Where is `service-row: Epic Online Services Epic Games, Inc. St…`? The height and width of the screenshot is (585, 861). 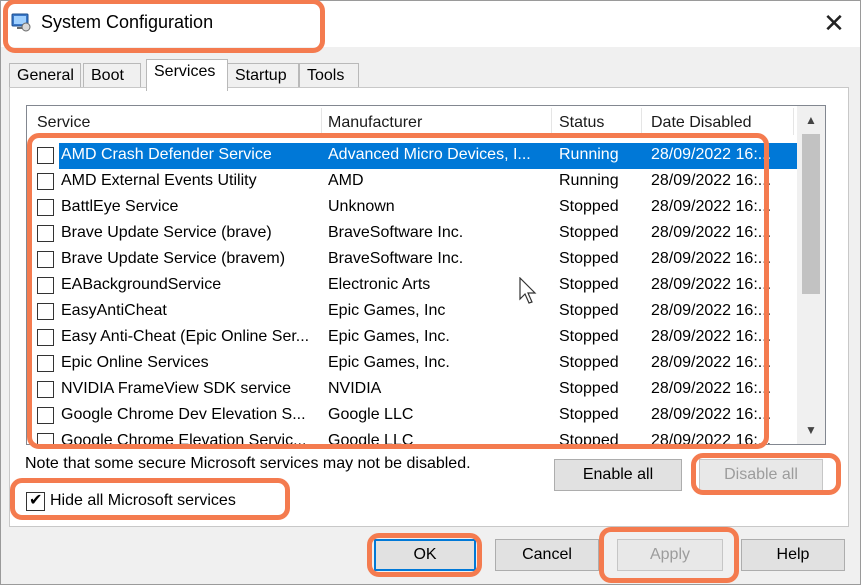
service-row: Epic Online Services Epic Games, Inc. St… is located at coordinates (412, 364).